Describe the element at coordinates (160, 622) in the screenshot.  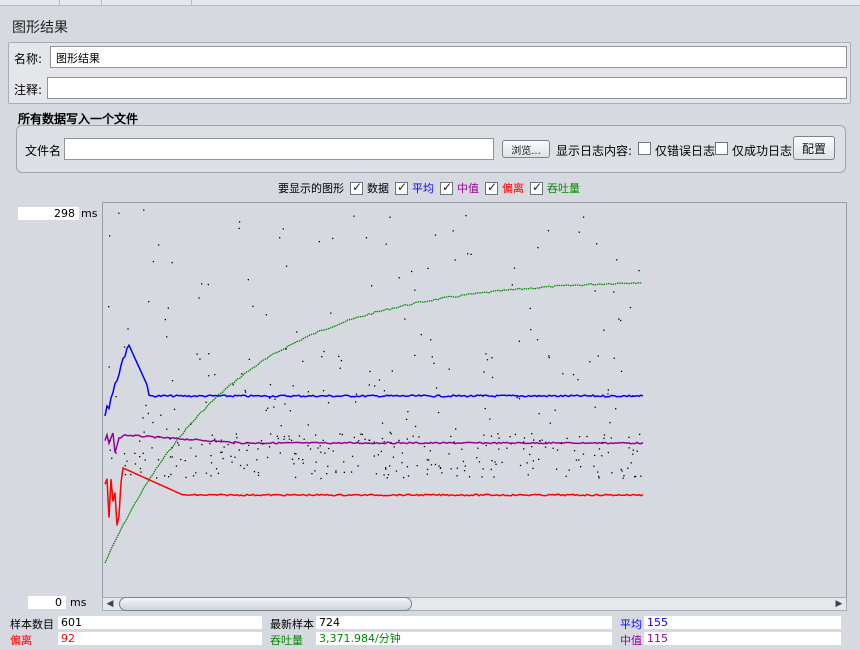
I see `samples-value: 601` at that location.